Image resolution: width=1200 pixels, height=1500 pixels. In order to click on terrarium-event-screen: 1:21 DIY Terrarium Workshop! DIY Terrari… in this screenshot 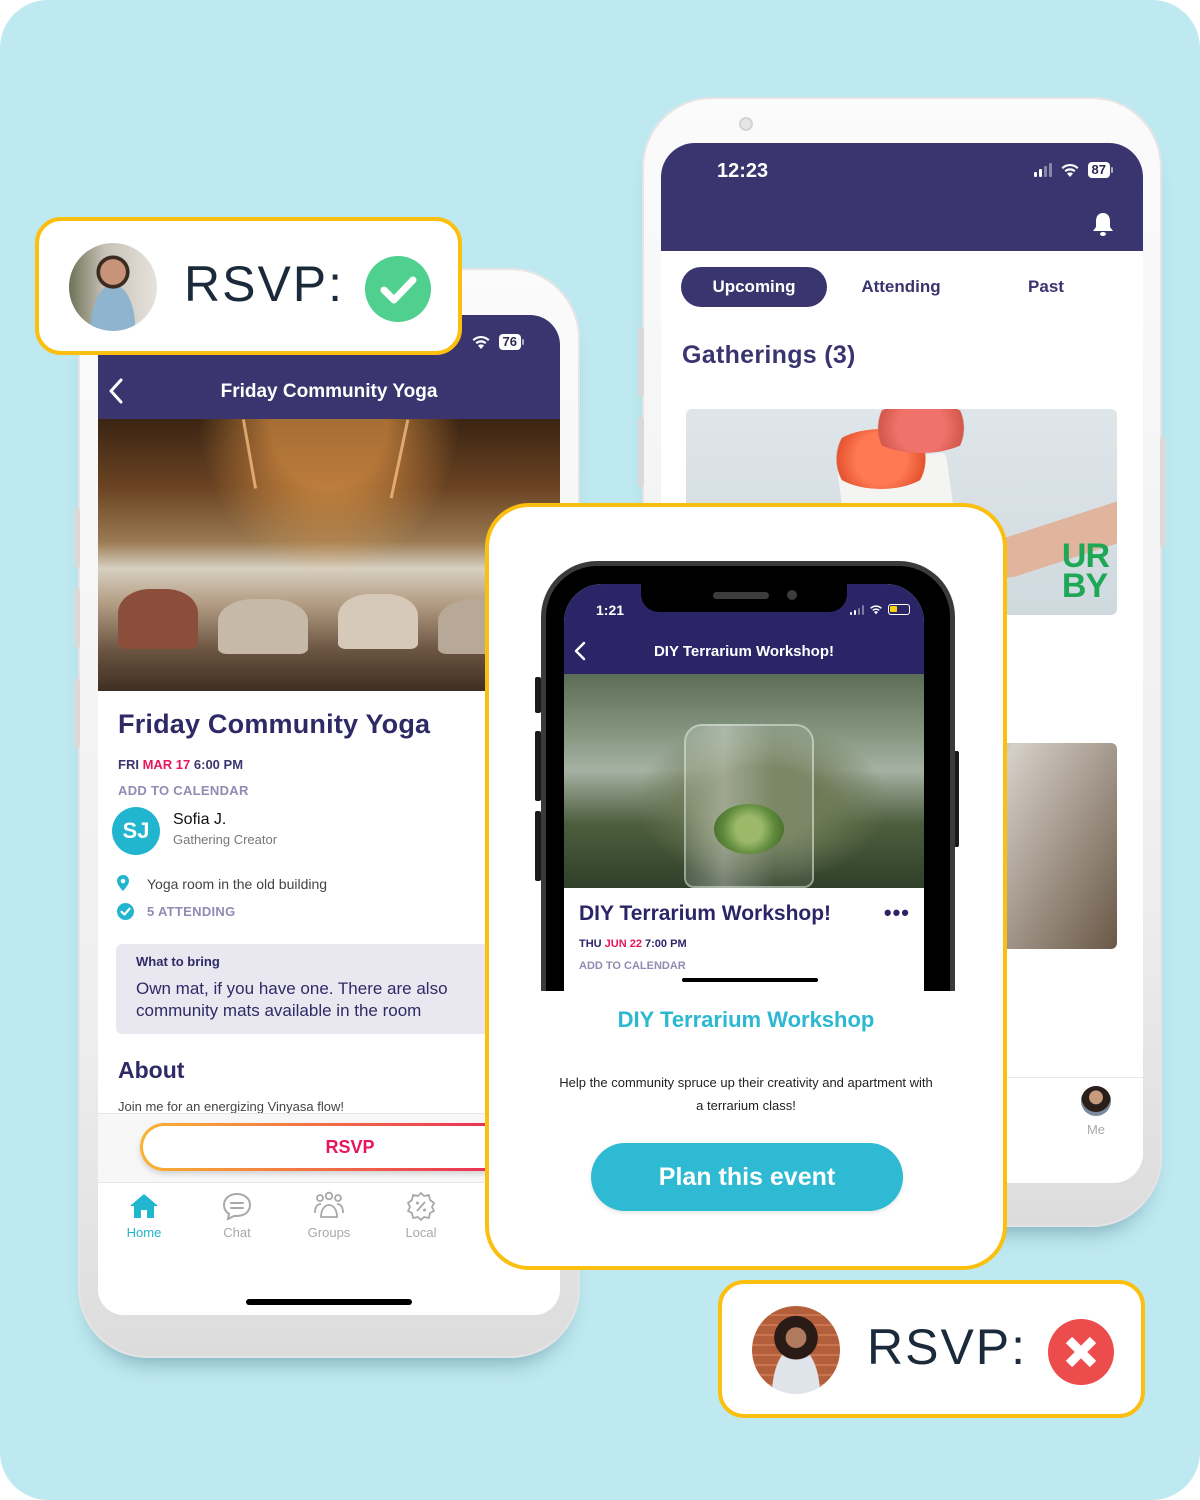, I will do `click(744, 790)`.